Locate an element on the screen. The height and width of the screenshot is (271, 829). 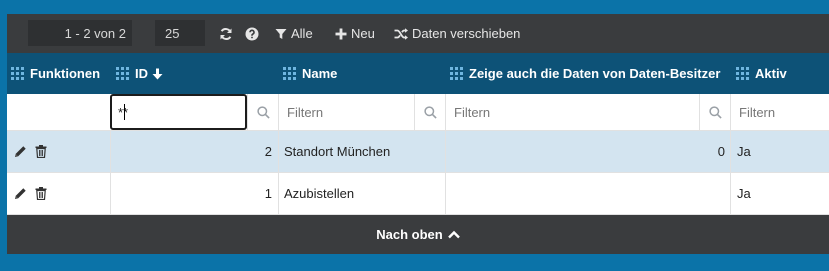
back-to-top-button: Nach oben is located at coordinates (418, 234).